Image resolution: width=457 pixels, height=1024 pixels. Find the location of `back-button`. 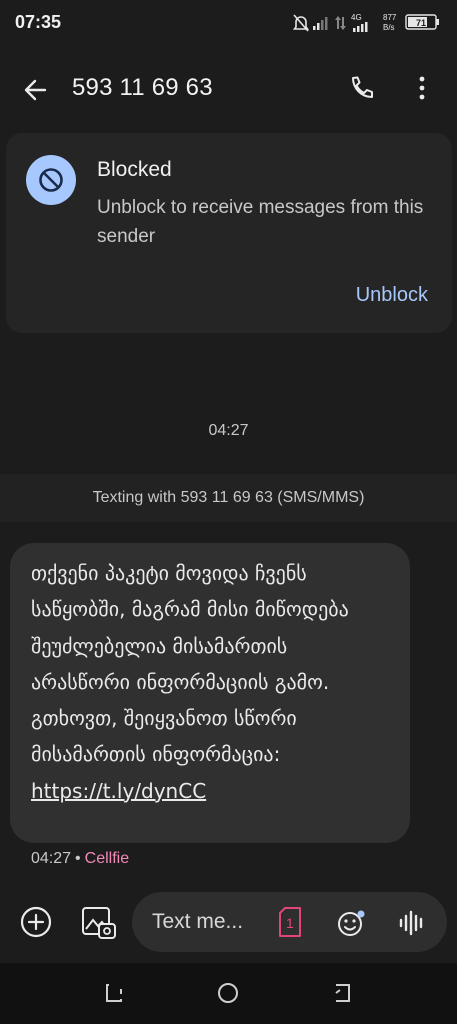

back-button is located at coordinates (36, 90).